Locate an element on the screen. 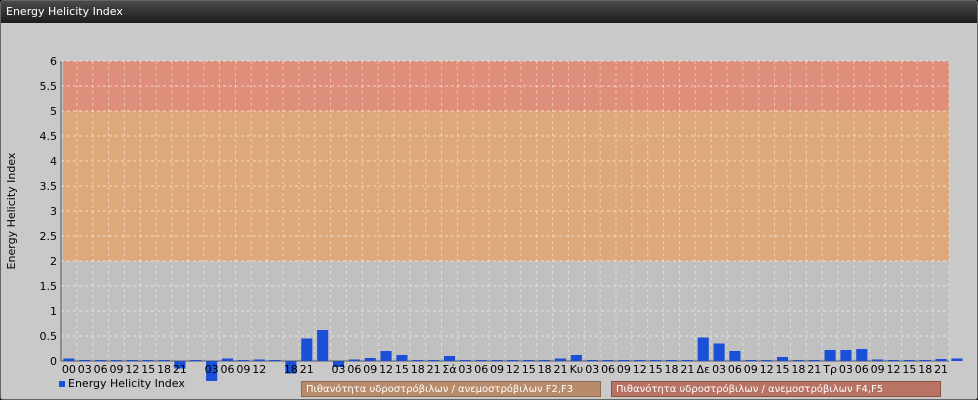 The image size is (978, 400). y-tick-label: 1 is located at coordinates (53, 311).